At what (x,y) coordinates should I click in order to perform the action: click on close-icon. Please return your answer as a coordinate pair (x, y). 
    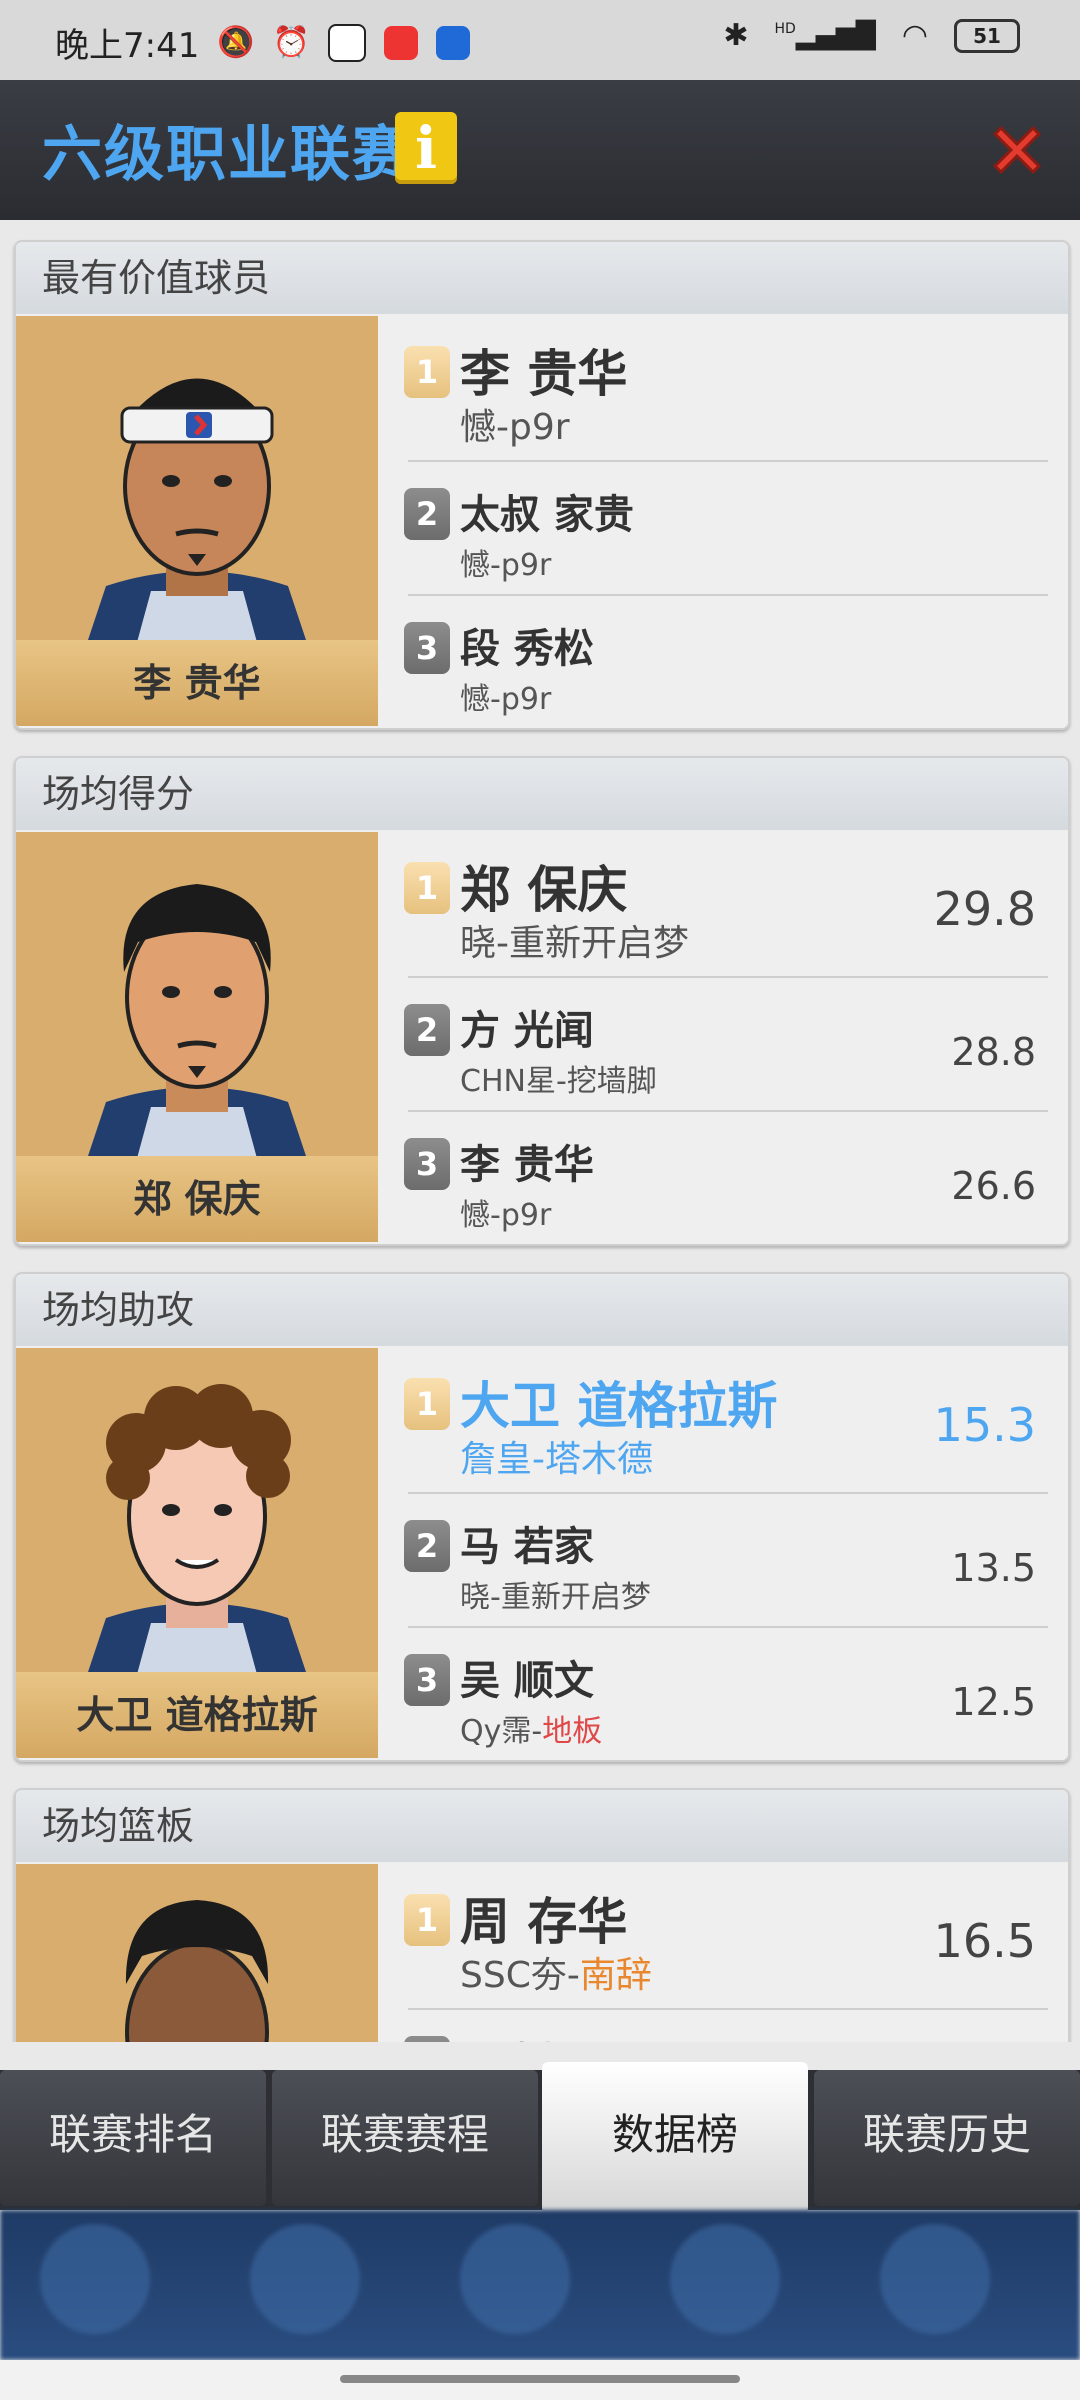
    Looking at the image, I should click on (1017, 150).